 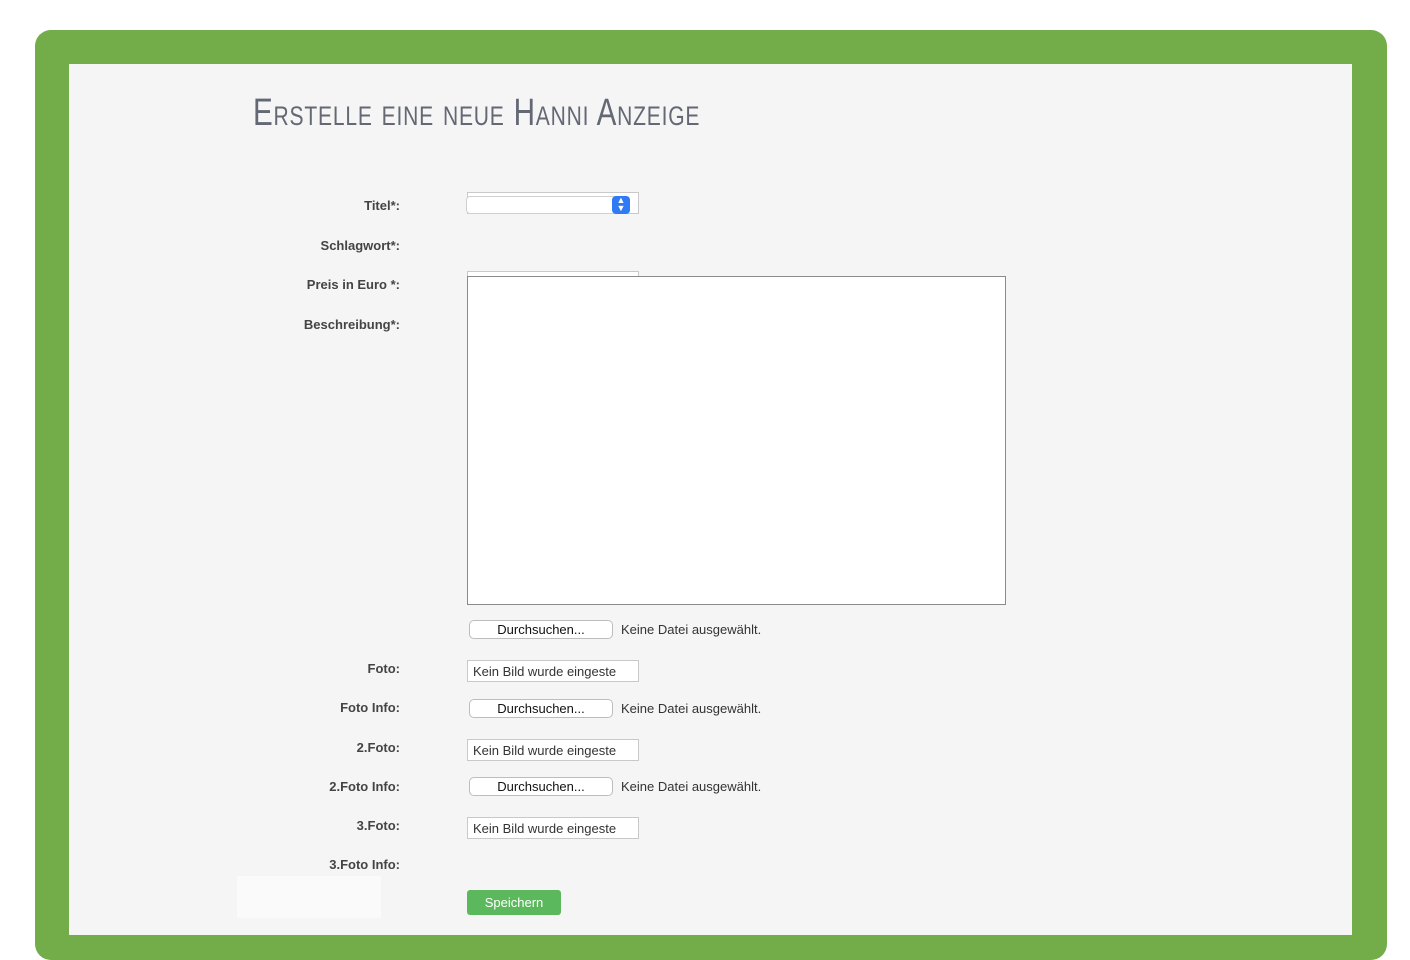 I want to click on keyword-select: ▲ ▼, so click(x=548, y=205).